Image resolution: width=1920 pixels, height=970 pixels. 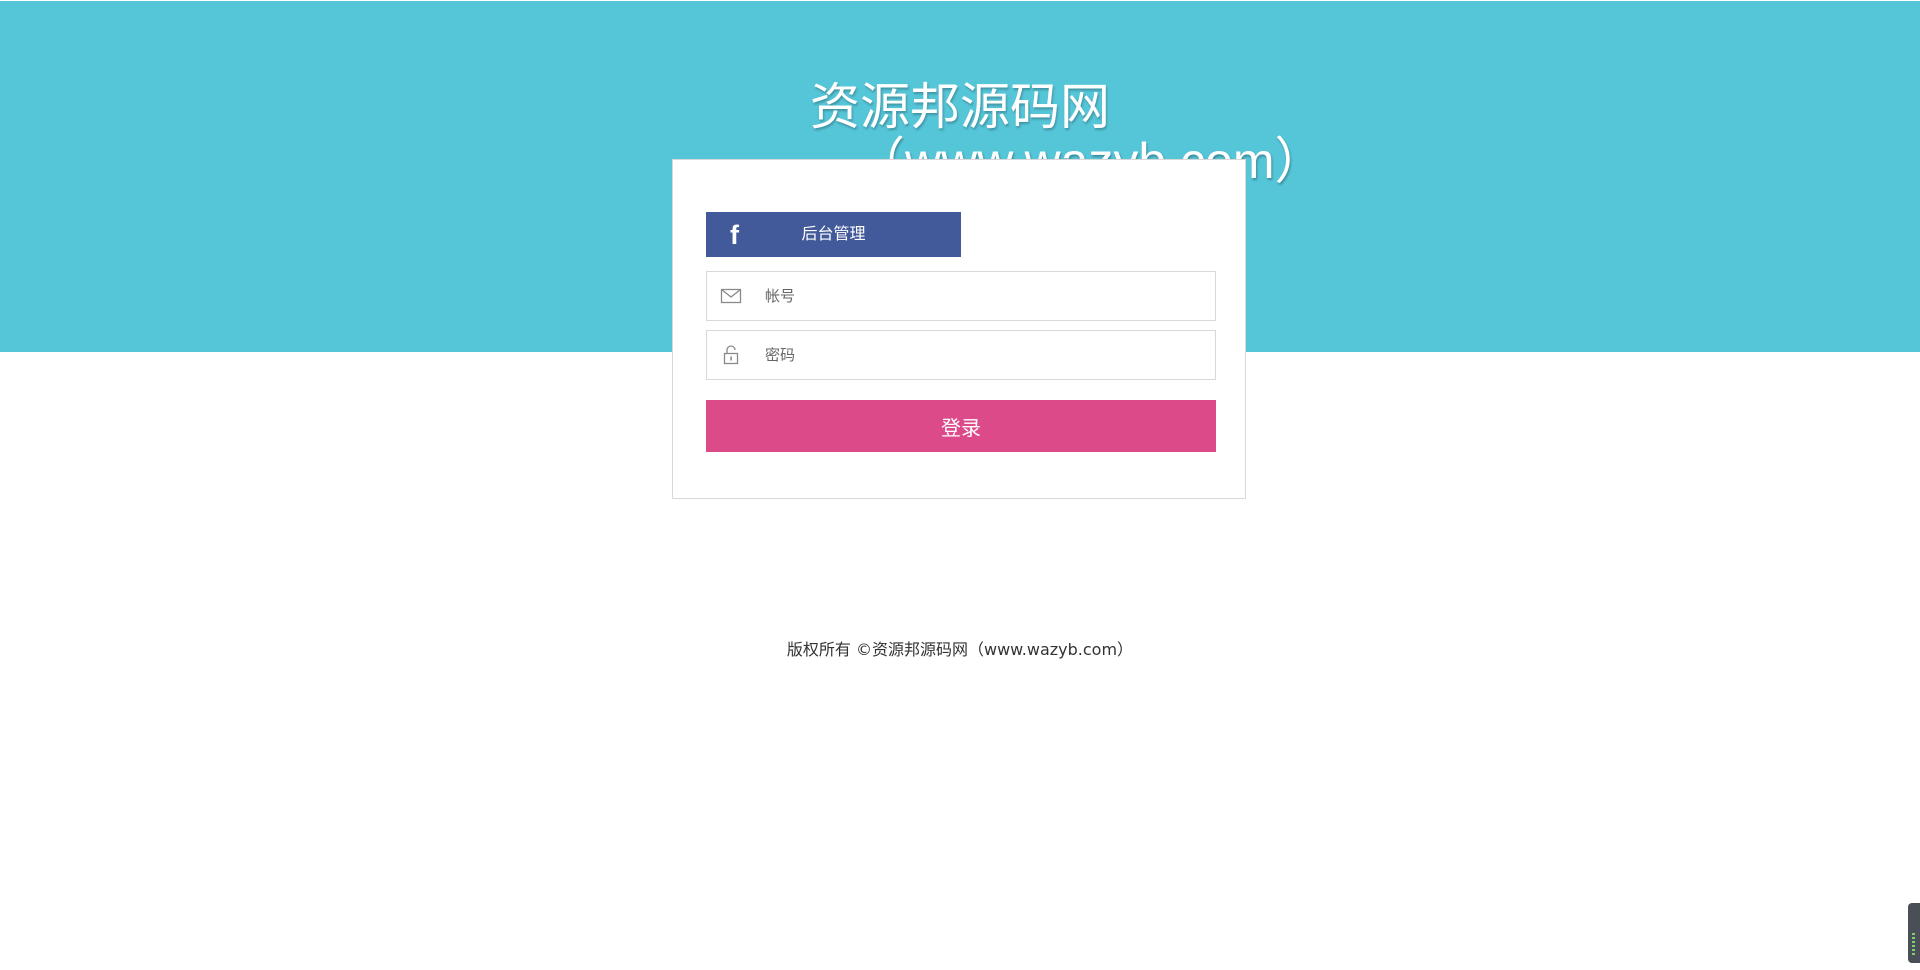 What do you see at coordinates (959, 329) in the screenshot?
I see `login-card: f 后台管理 登录` at bounding box center [959, 329].